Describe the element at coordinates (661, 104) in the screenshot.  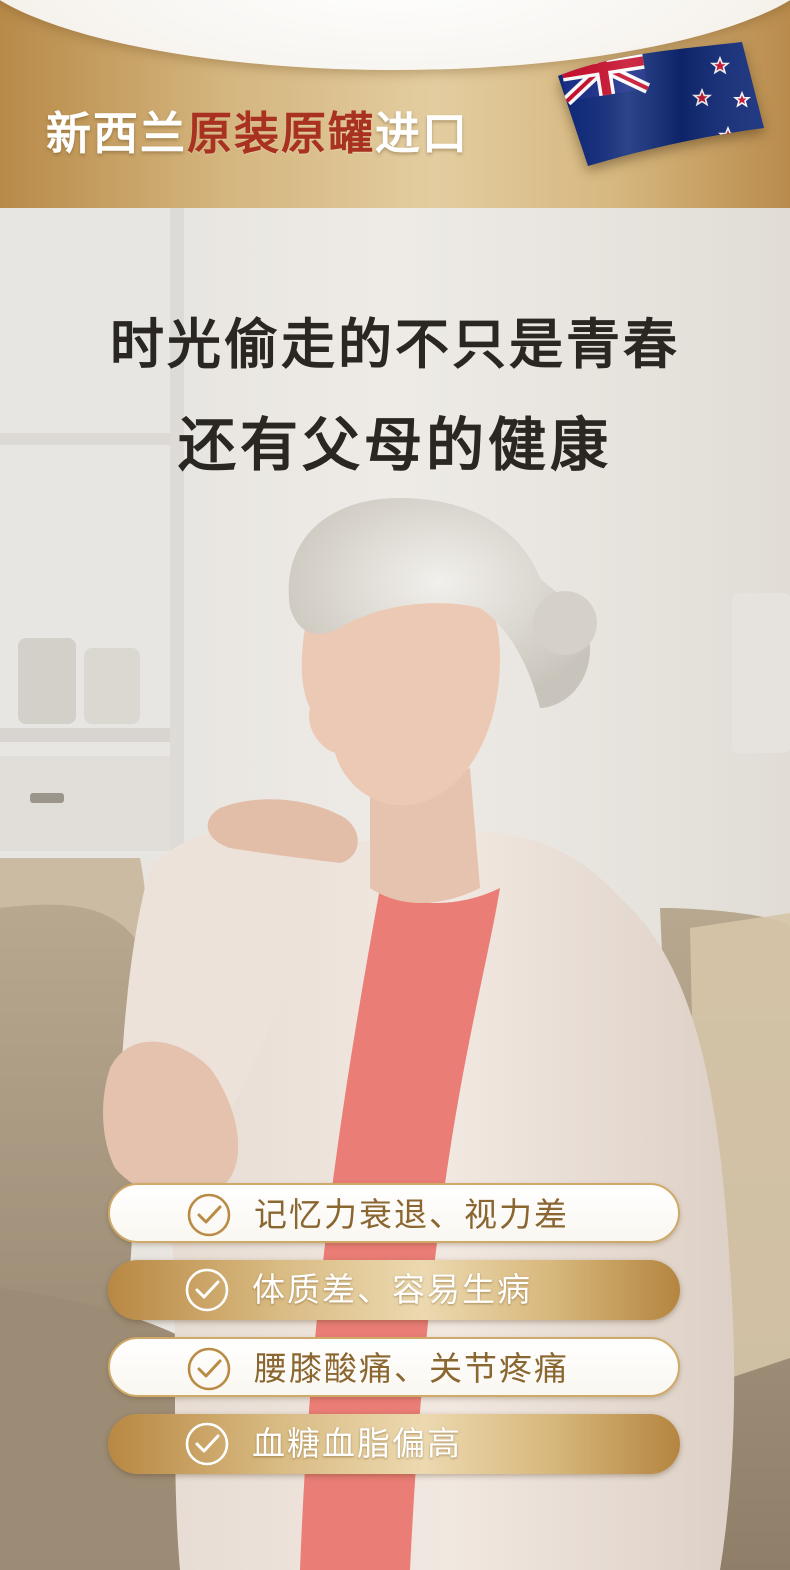
I see `new-zealand-flag-icon` at that location.